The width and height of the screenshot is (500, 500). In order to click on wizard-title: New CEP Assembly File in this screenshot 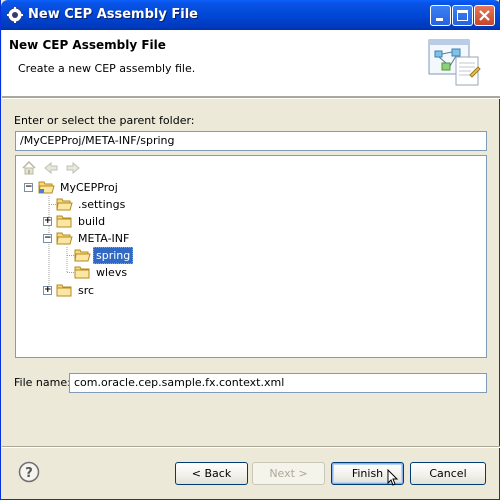, I will do `click(87, 45)`.